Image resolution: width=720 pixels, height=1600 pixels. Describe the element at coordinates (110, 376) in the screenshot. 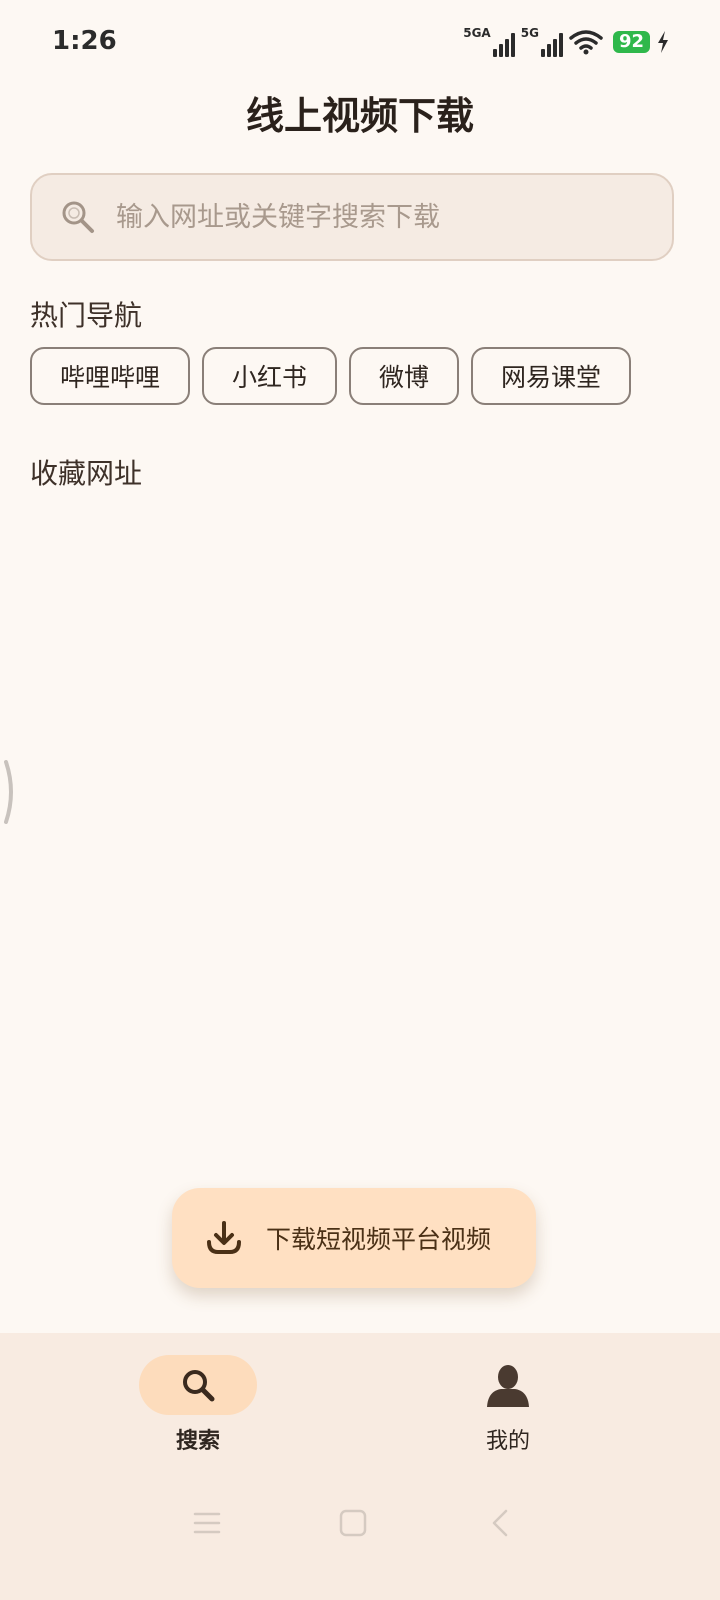

I see `hot-nav-bilibili: 哔哩哔哩` at that location.